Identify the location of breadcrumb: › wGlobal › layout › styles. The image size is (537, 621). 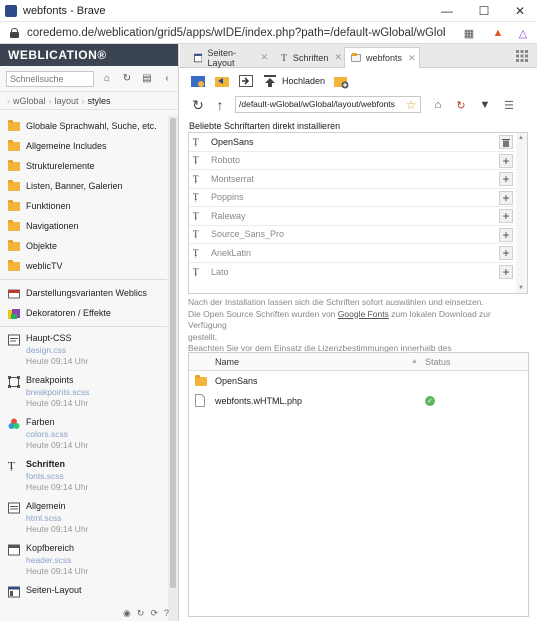
(89, 101).